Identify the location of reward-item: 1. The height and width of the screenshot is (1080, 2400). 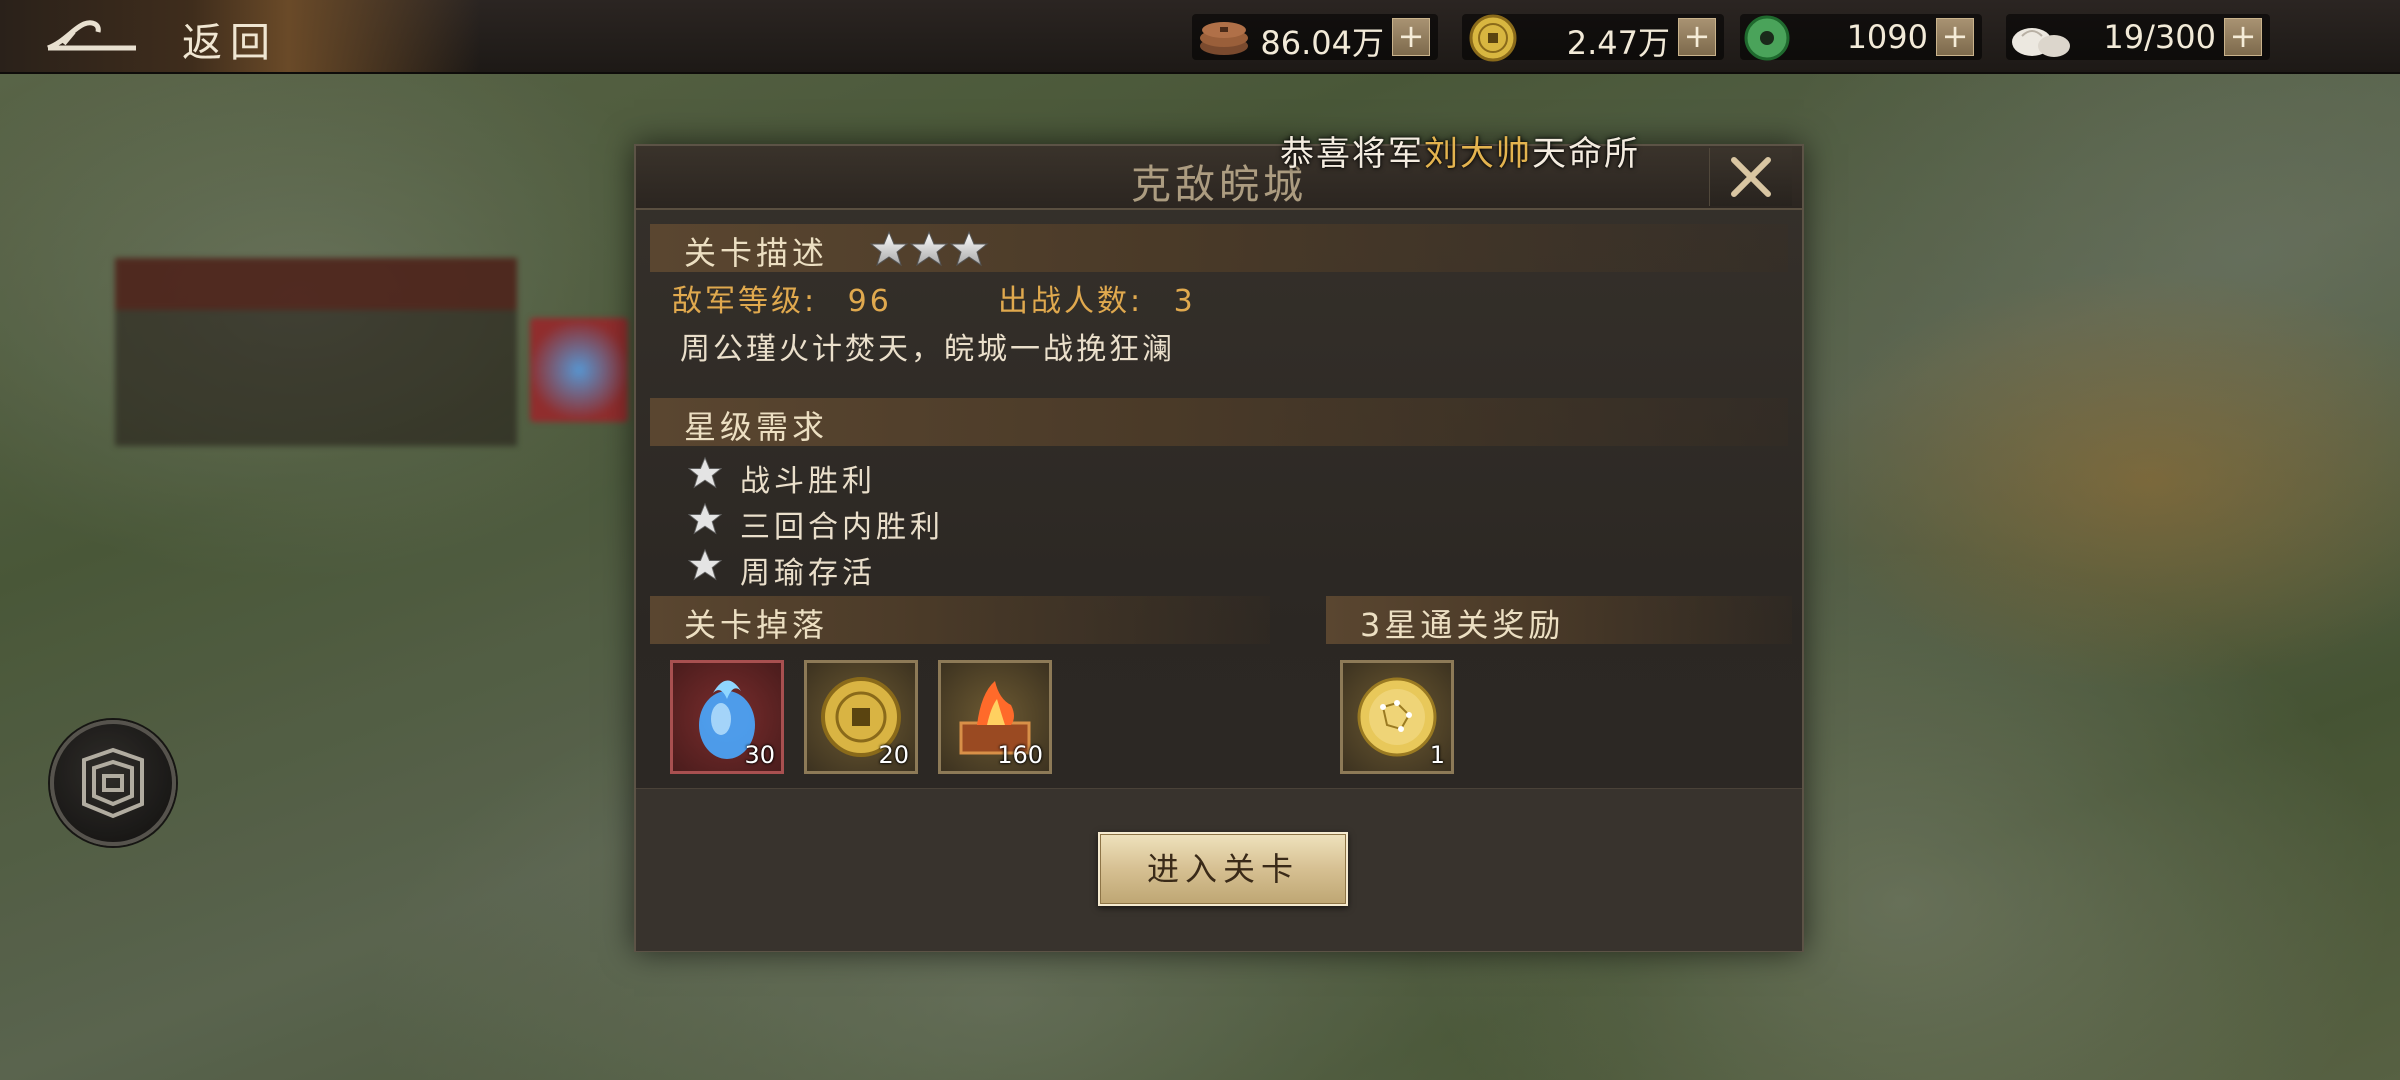
(1397, 717).